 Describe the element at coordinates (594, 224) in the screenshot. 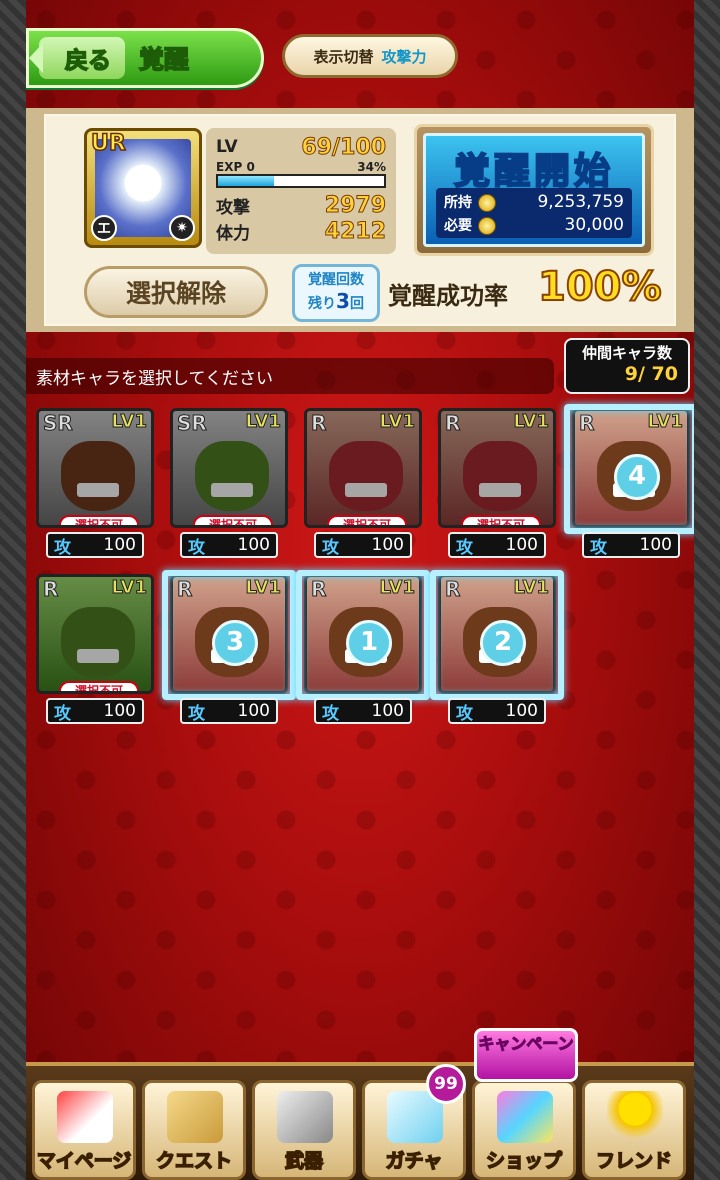

I see `required-value: 30,000` at that location.